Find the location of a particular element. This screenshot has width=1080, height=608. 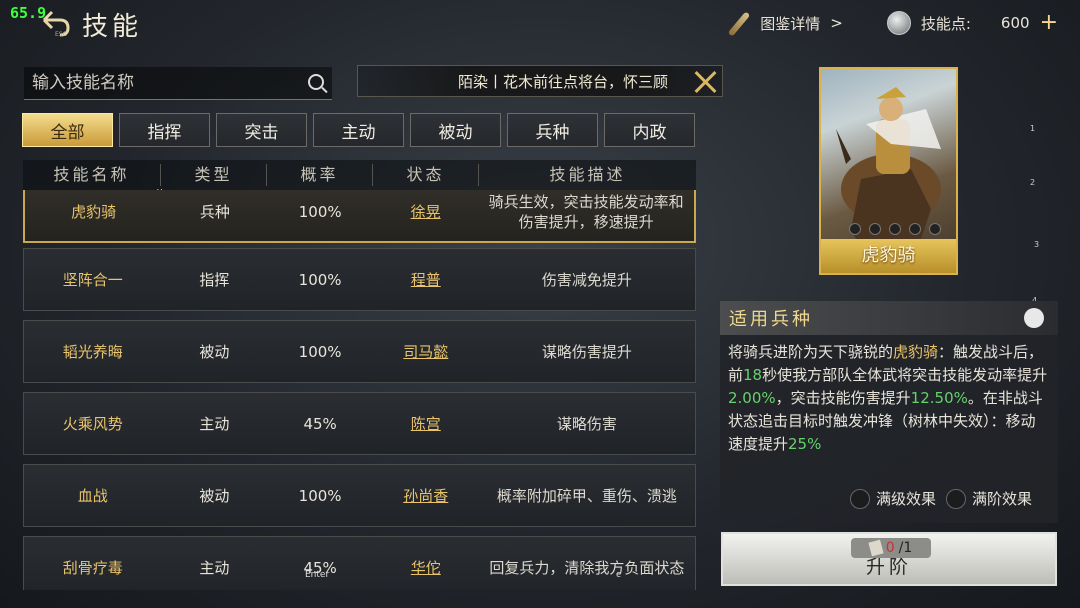

table-row: 虎豹骑 兵种 100% 徐晃 骑兵生效，突击技能发动率和伤害提升，移速提升 is located at coordinates (359, 216).